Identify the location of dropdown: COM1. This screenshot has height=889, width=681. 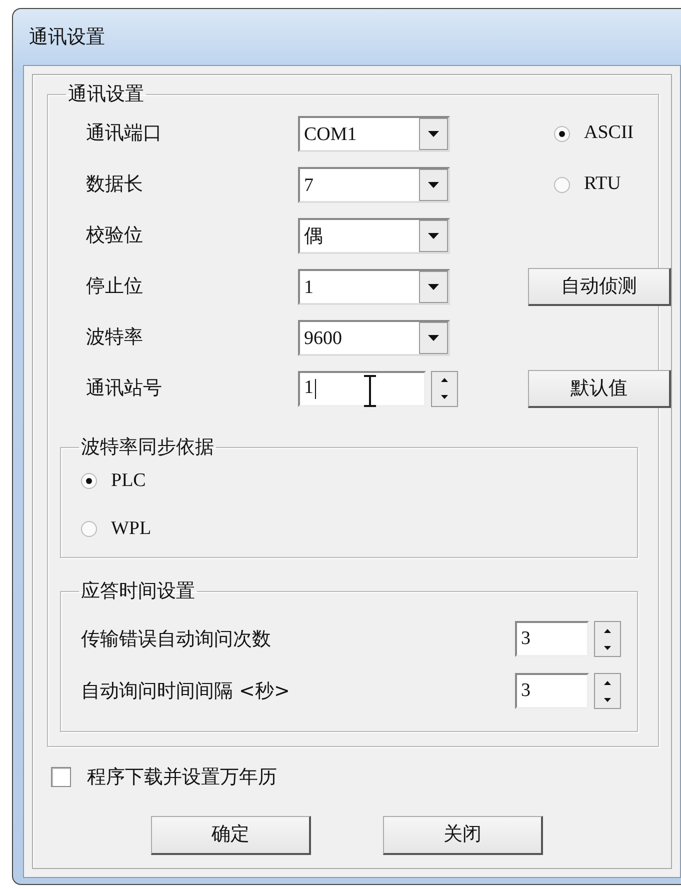
(374, 134).